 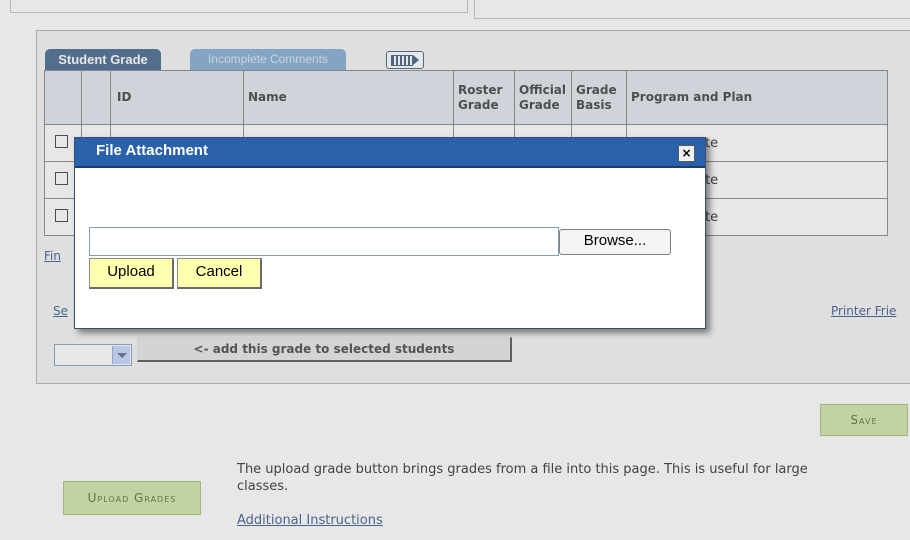 I want to click on file-path-input, so click(x=324, y=241).